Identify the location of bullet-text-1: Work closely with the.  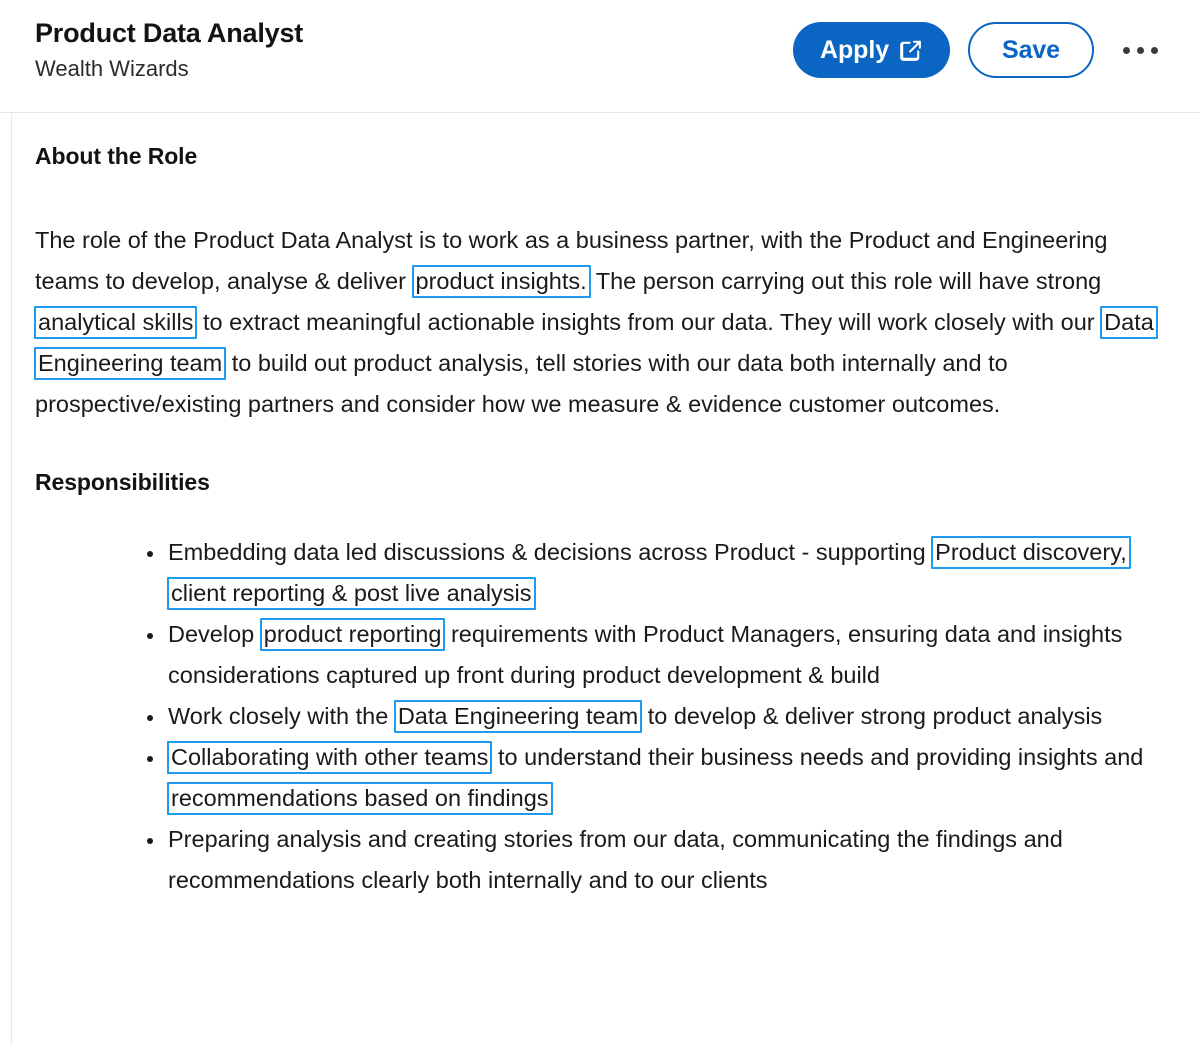
(281, 716).